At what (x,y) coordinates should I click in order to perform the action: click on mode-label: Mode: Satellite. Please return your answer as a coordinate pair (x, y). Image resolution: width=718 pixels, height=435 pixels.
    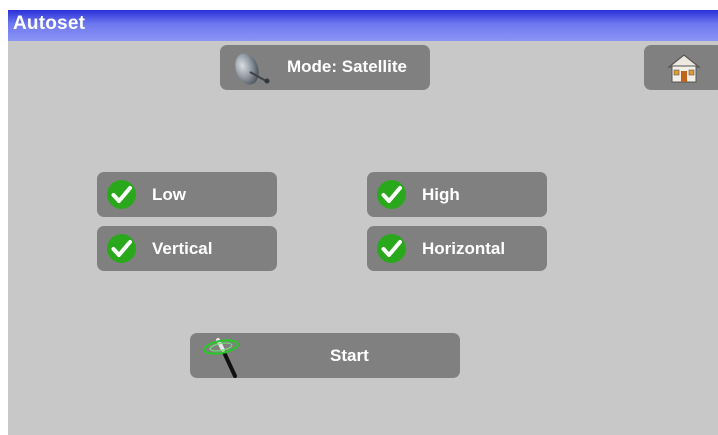
    Looking at the image, I should click on (347, 66).